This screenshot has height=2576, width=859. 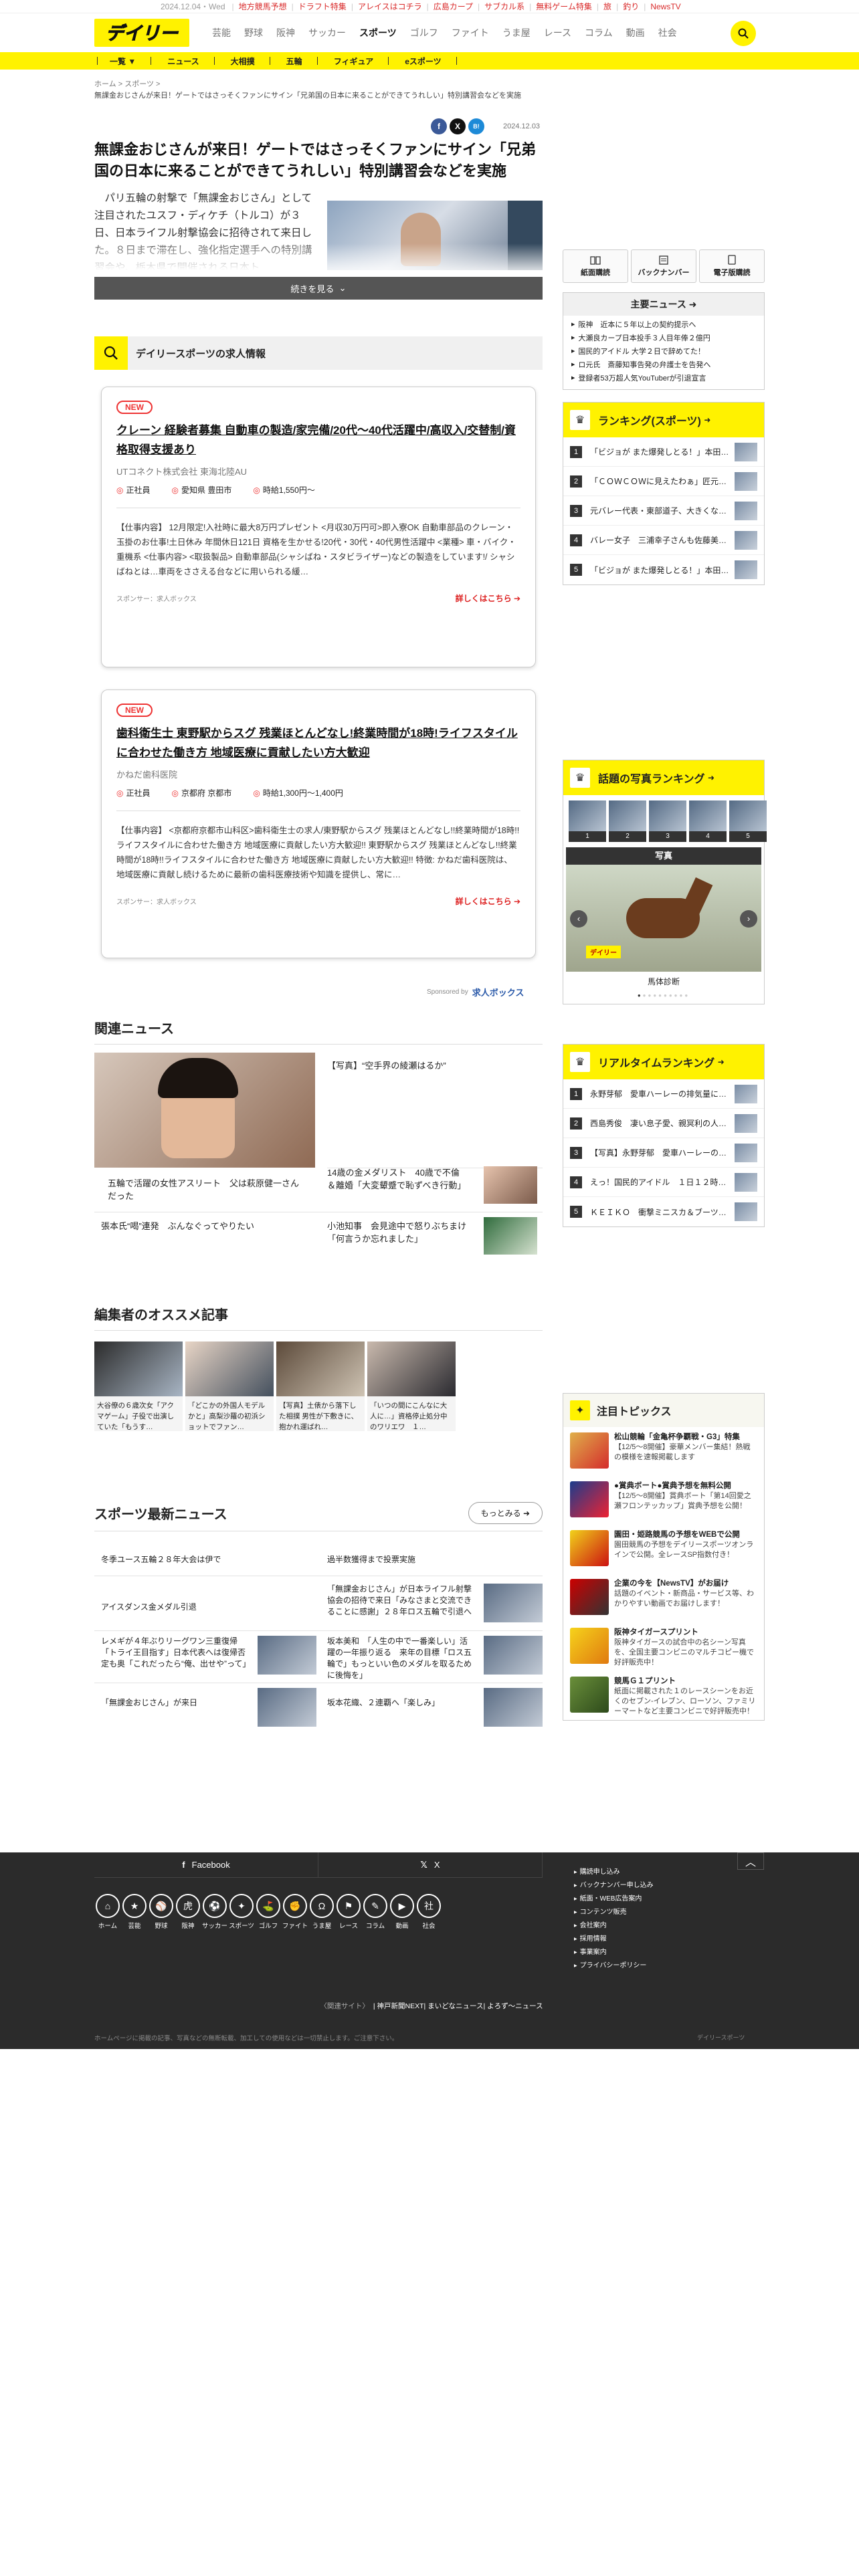 I want to click on breadcrumb-sports: スポーツ, so click(x=139, y=84).